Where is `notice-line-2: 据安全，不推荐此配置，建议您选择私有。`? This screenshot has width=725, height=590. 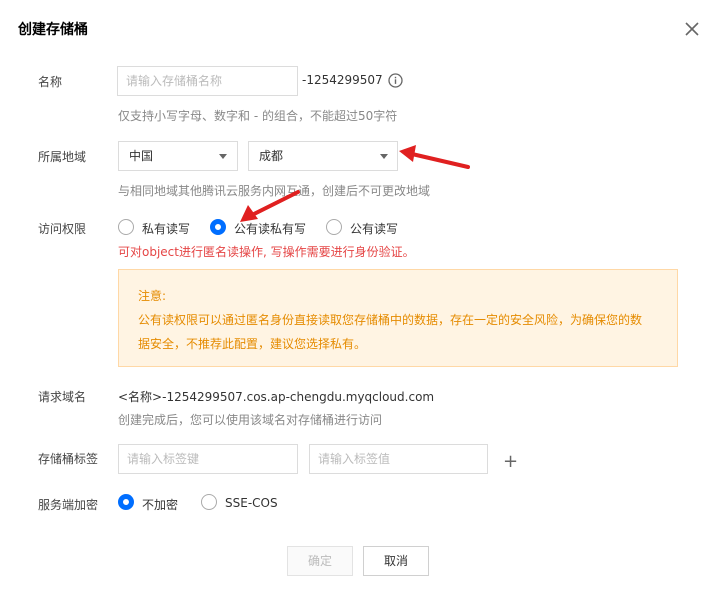 notice-line-2: 据安全，不推荐此配置，建议您选择私有。 is located at coordinates (252, 344).